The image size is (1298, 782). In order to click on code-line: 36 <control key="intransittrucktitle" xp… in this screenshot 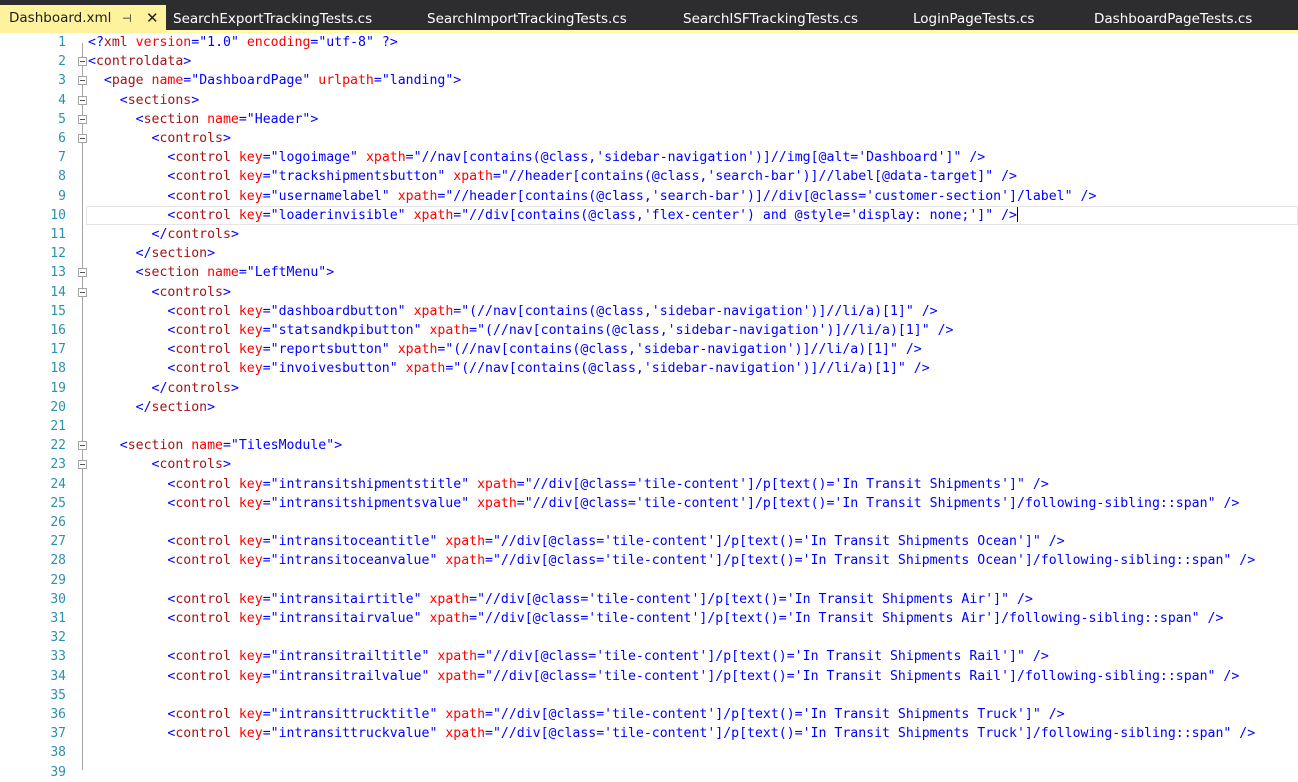, I will do `click(649, 714)`.